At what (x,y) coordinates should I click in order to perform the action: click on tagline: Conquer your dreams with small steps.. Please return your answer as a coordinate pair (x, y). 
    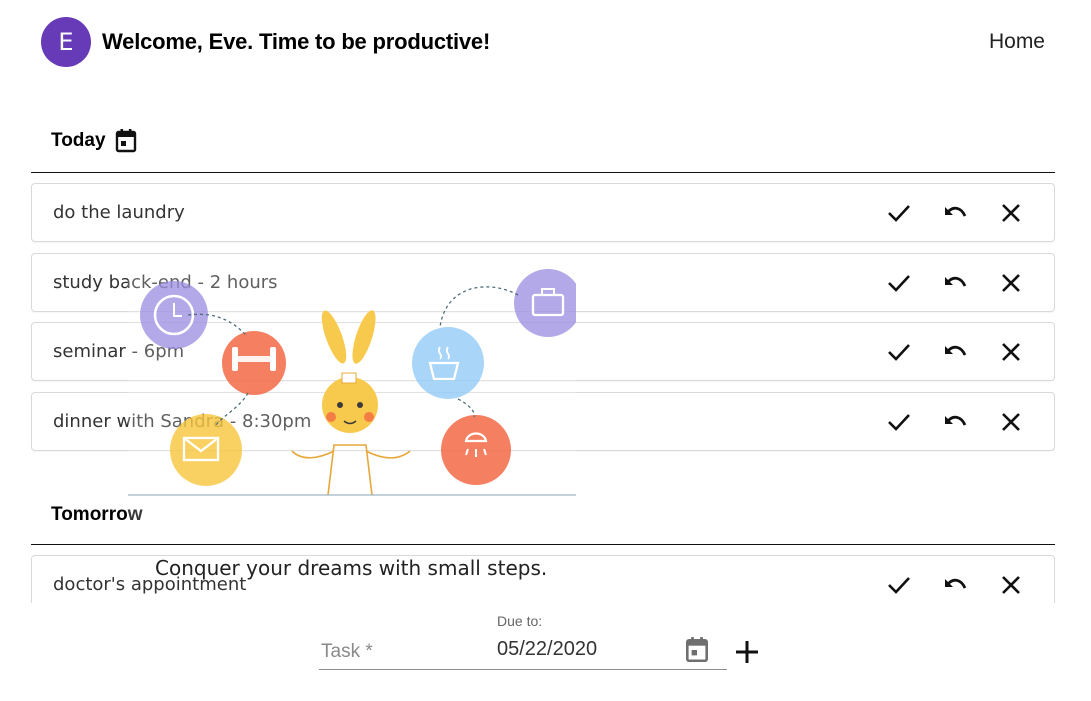
    Looking at the image, I should click on (351, 568).